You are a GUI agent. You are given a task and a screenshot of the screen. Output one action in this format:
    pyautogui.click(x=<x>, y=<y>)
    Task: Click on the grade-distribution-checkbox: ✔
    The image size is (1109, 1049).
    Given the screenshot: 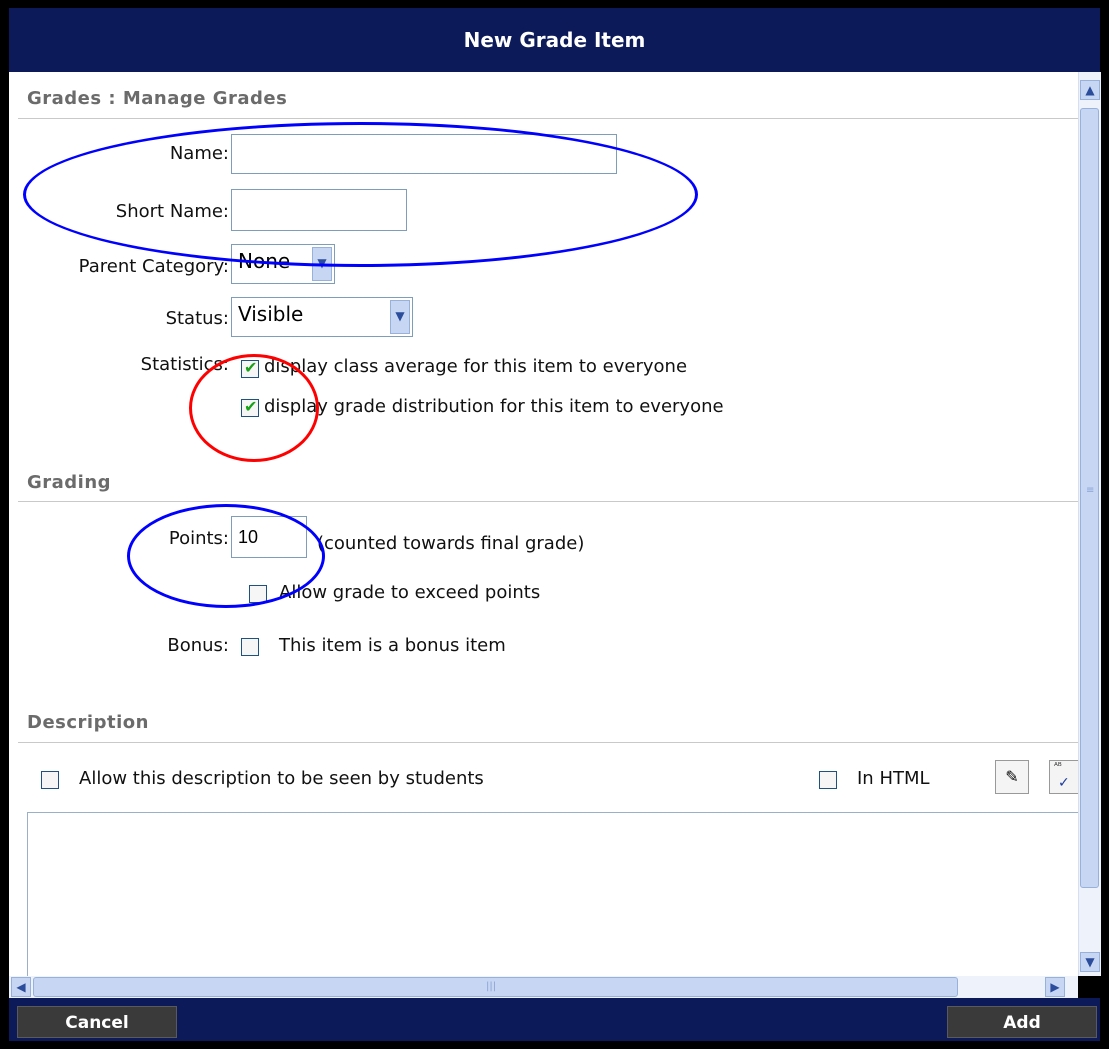 What is the action you would take?
    pyautogui.click(x=250, y=407)
    